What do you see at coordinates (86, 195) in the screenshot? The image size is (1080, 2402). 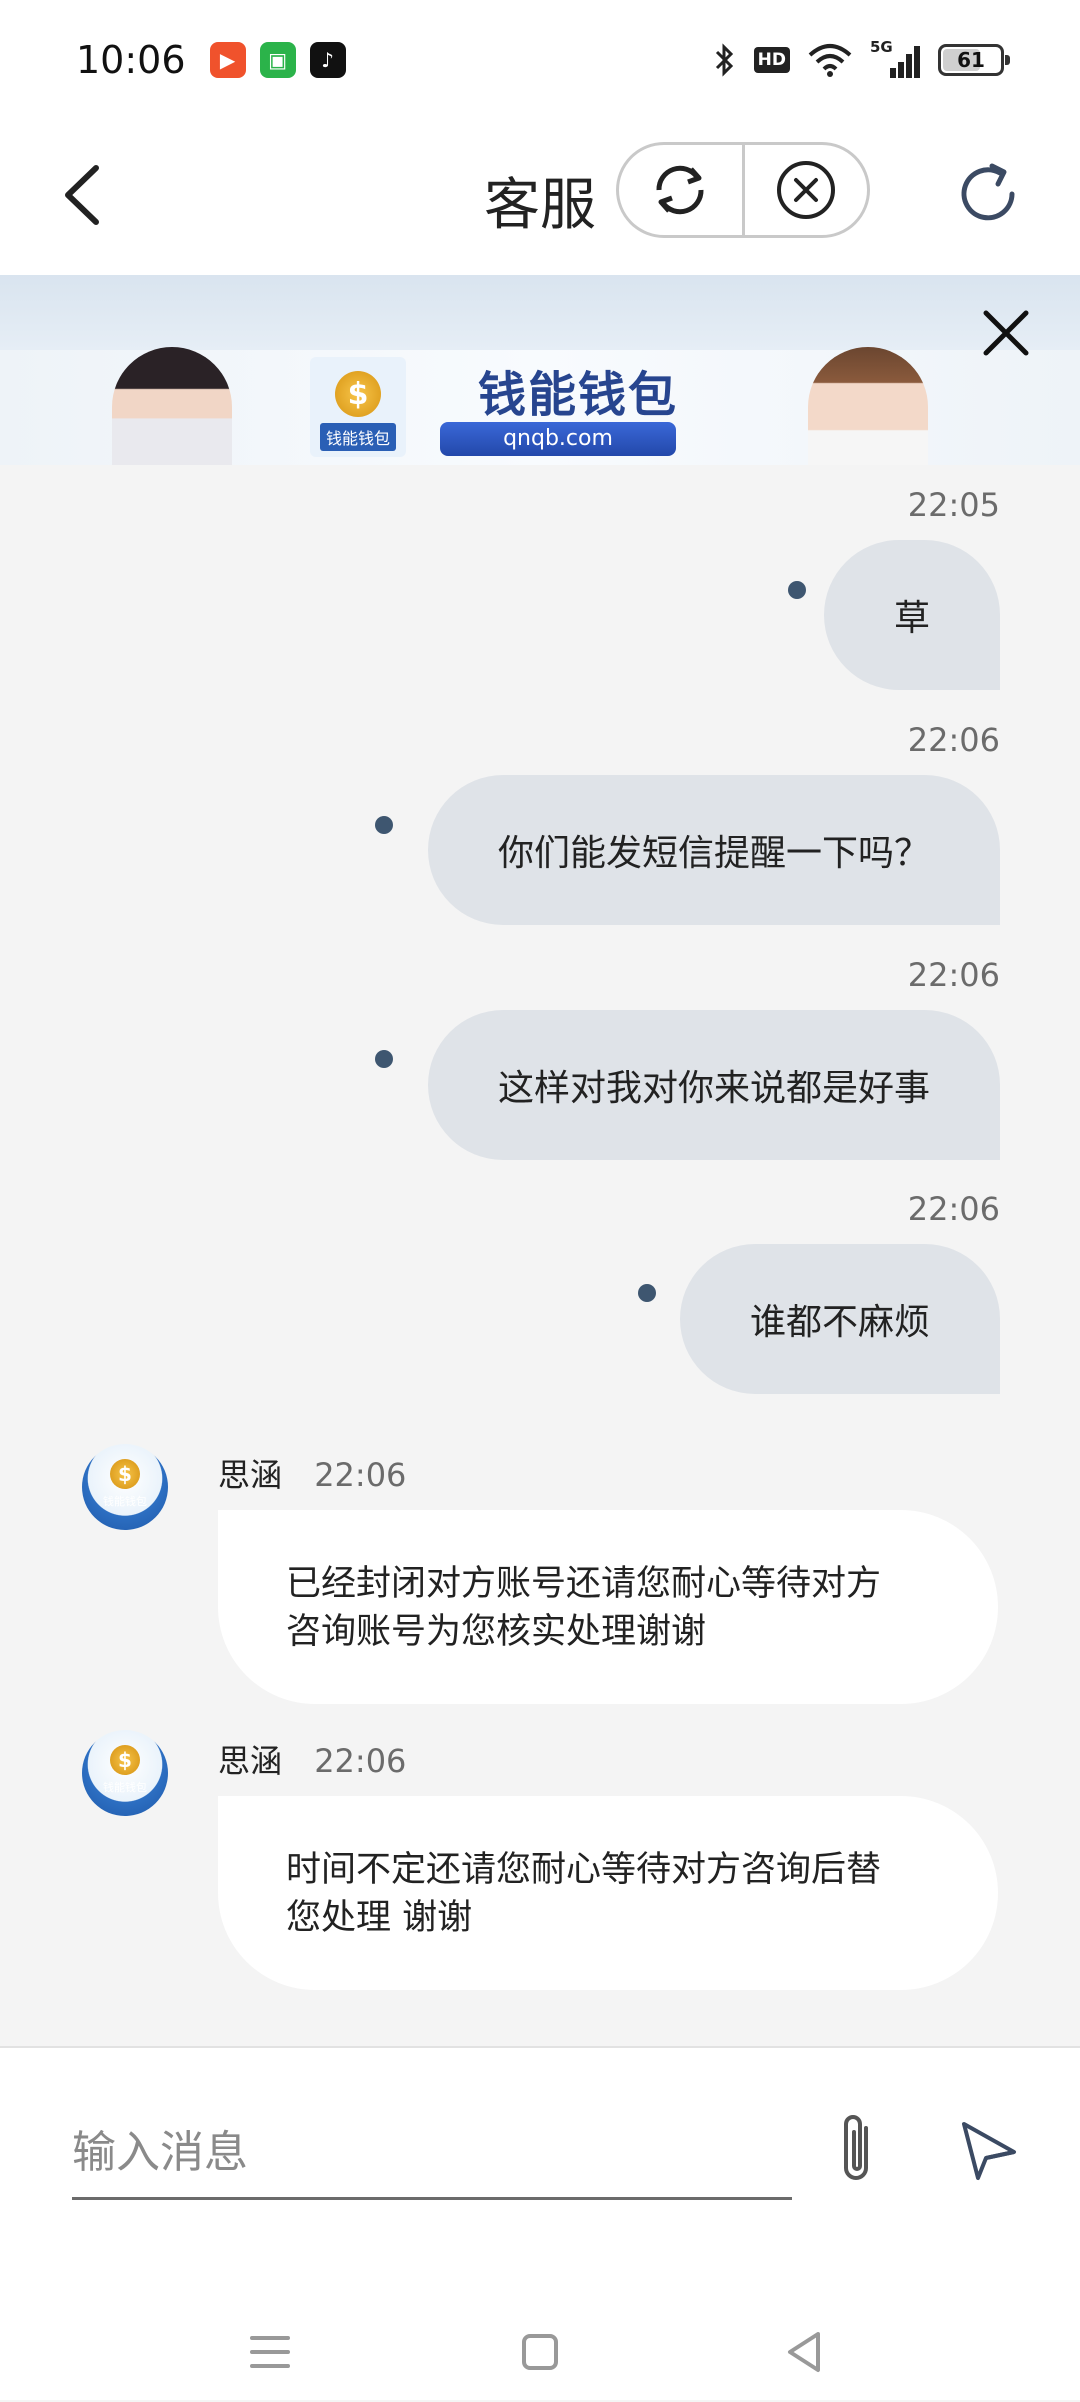 I see `back-button` at bounding box center [86, 195].